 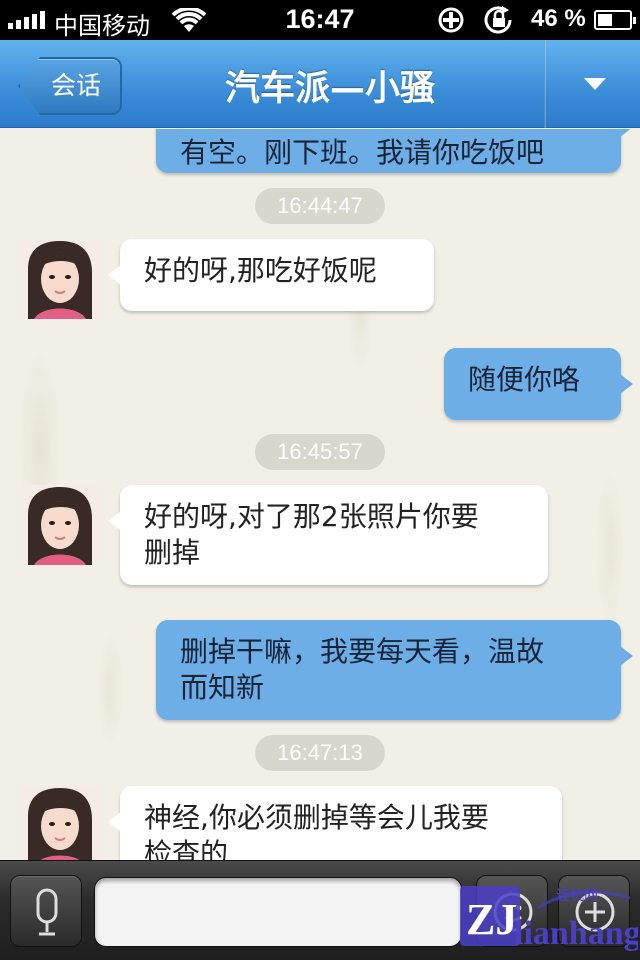 I want to click on timestamp-label: 16:44:47, so click(x=320, y=206).